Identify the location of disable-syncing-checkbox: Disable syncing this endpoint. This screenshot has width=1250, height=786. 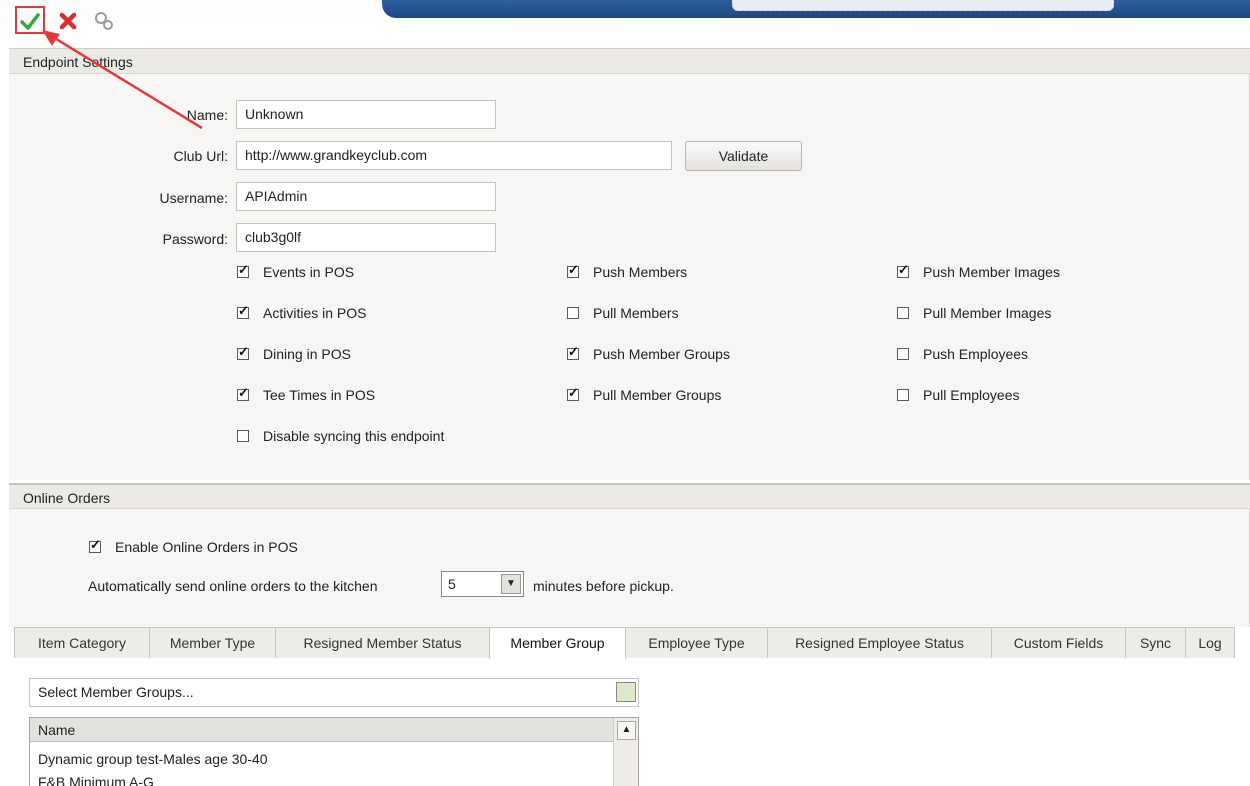
(340, 436).